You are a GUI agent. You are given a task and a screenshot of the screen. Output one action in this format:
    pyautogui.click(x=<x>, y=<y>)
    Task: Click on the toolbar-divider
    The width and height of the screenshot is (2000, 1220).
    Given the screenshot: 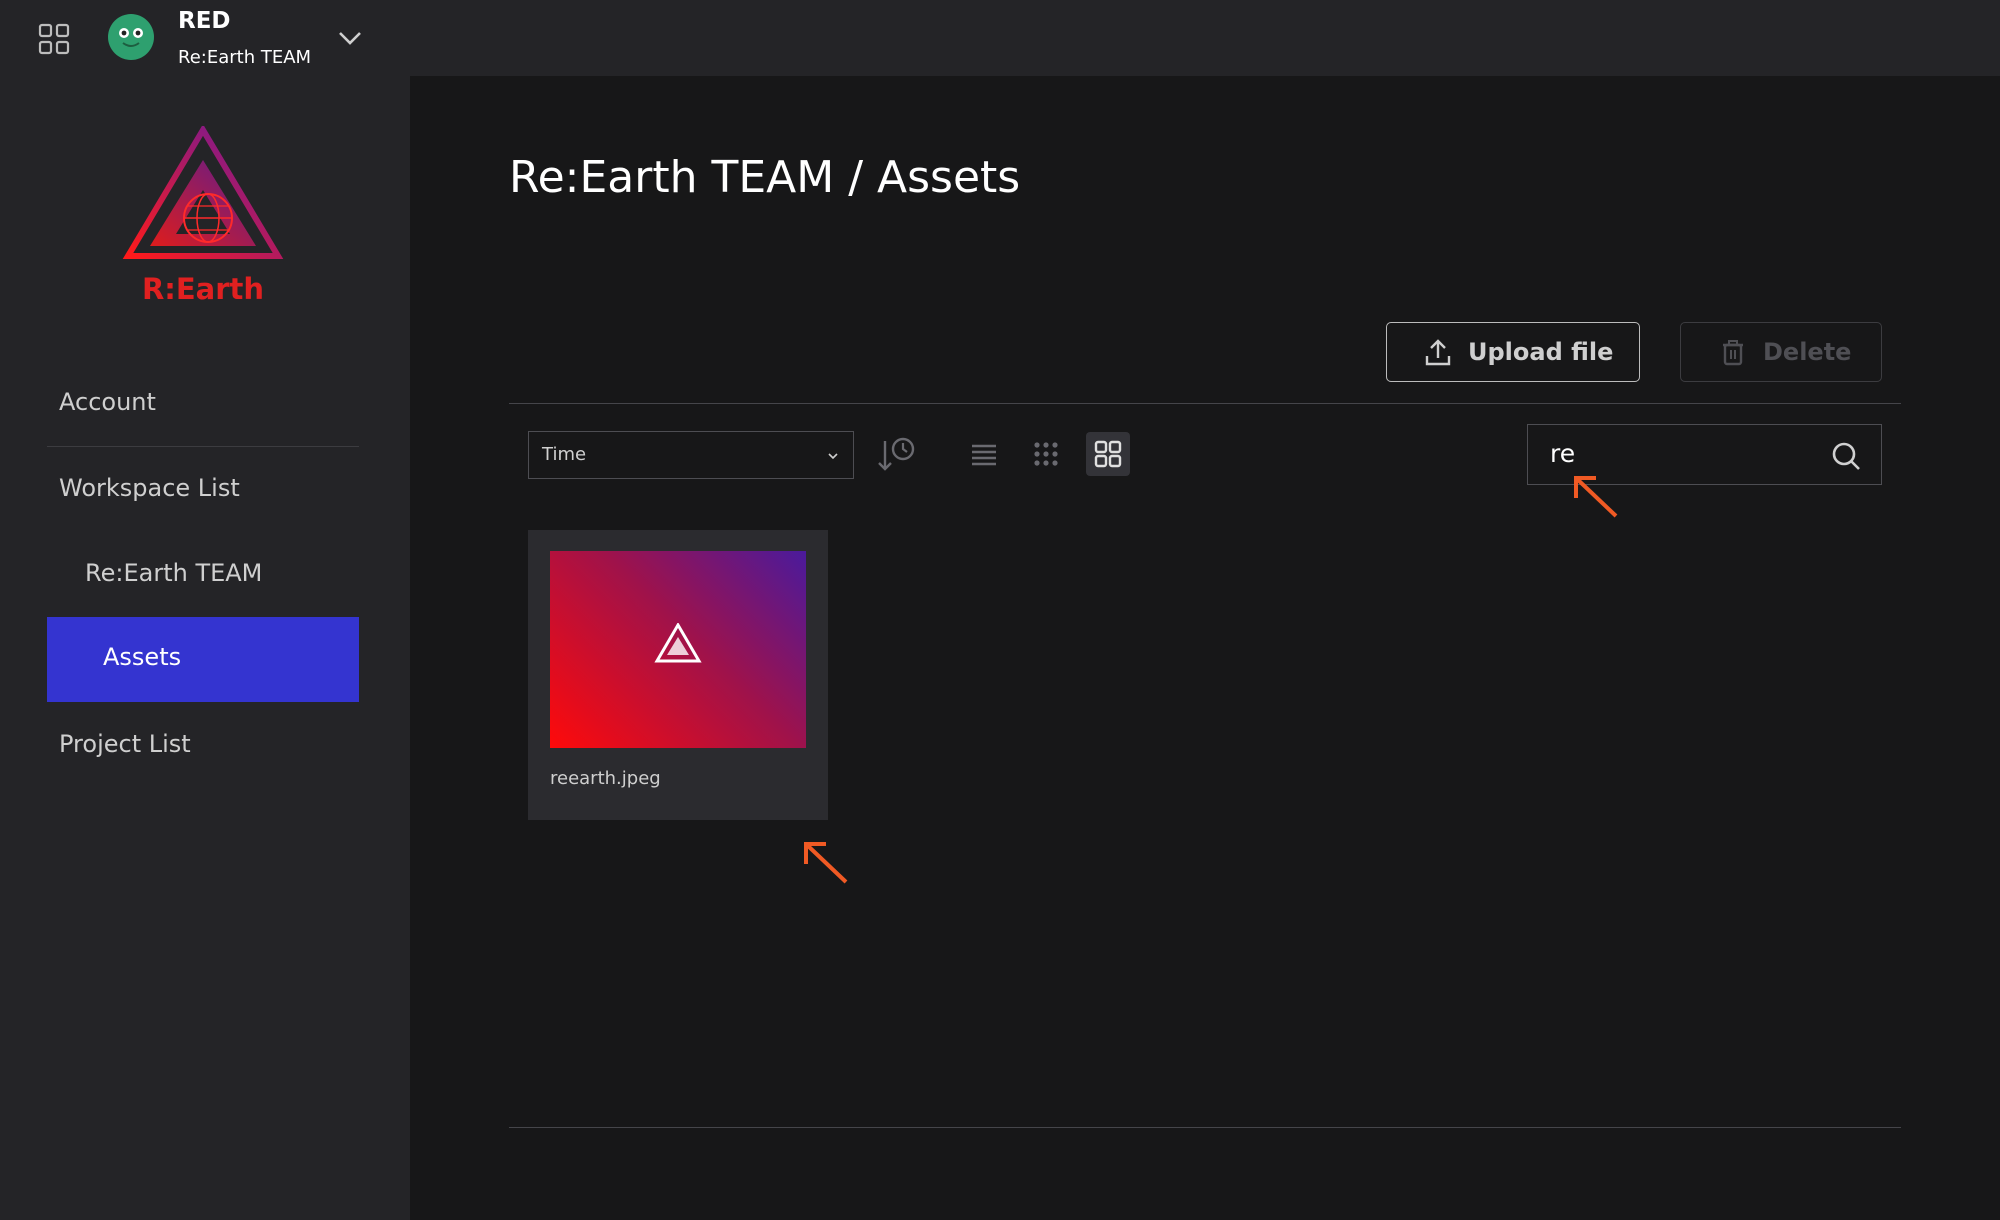 What is the action you would take?
    pyautogui.click(x=1205, y=403)
    